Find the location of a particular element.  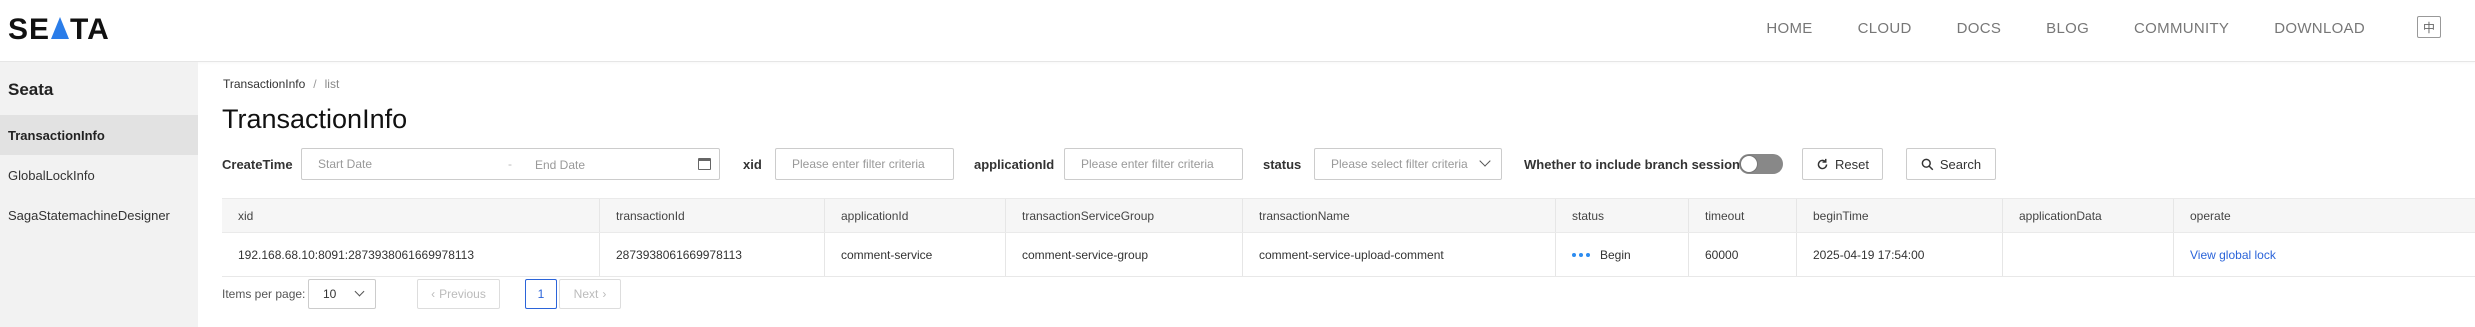

search-icon is located at coordinates (1927, 164).